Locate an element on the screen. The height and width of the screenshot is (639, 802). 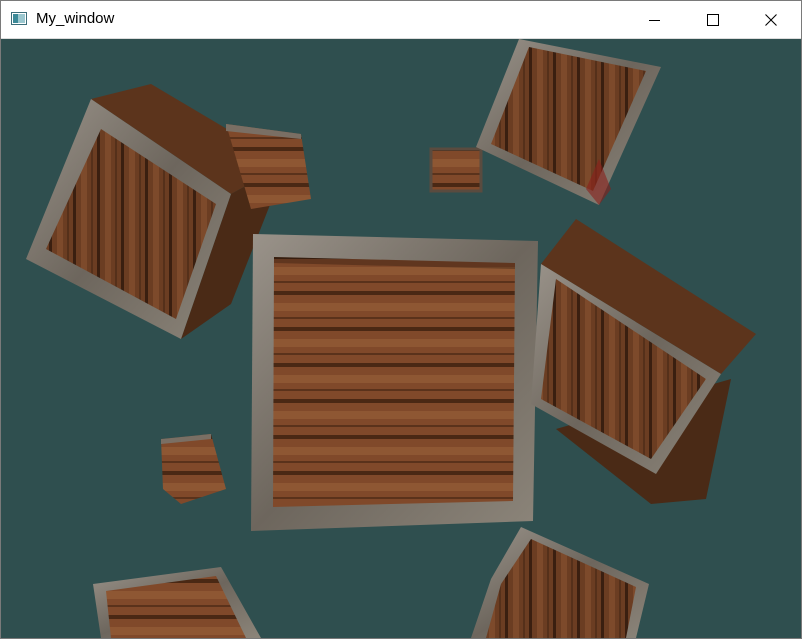
maximize-button is located at coordinates (713, 19).